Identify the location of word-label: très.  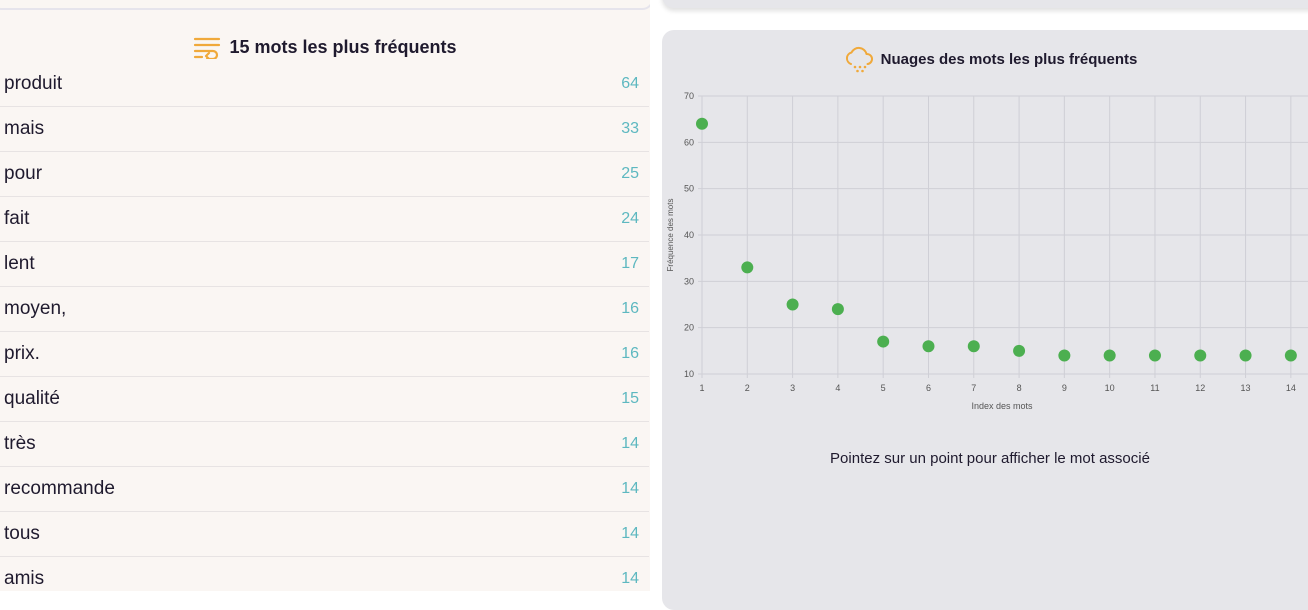
(20, 443).